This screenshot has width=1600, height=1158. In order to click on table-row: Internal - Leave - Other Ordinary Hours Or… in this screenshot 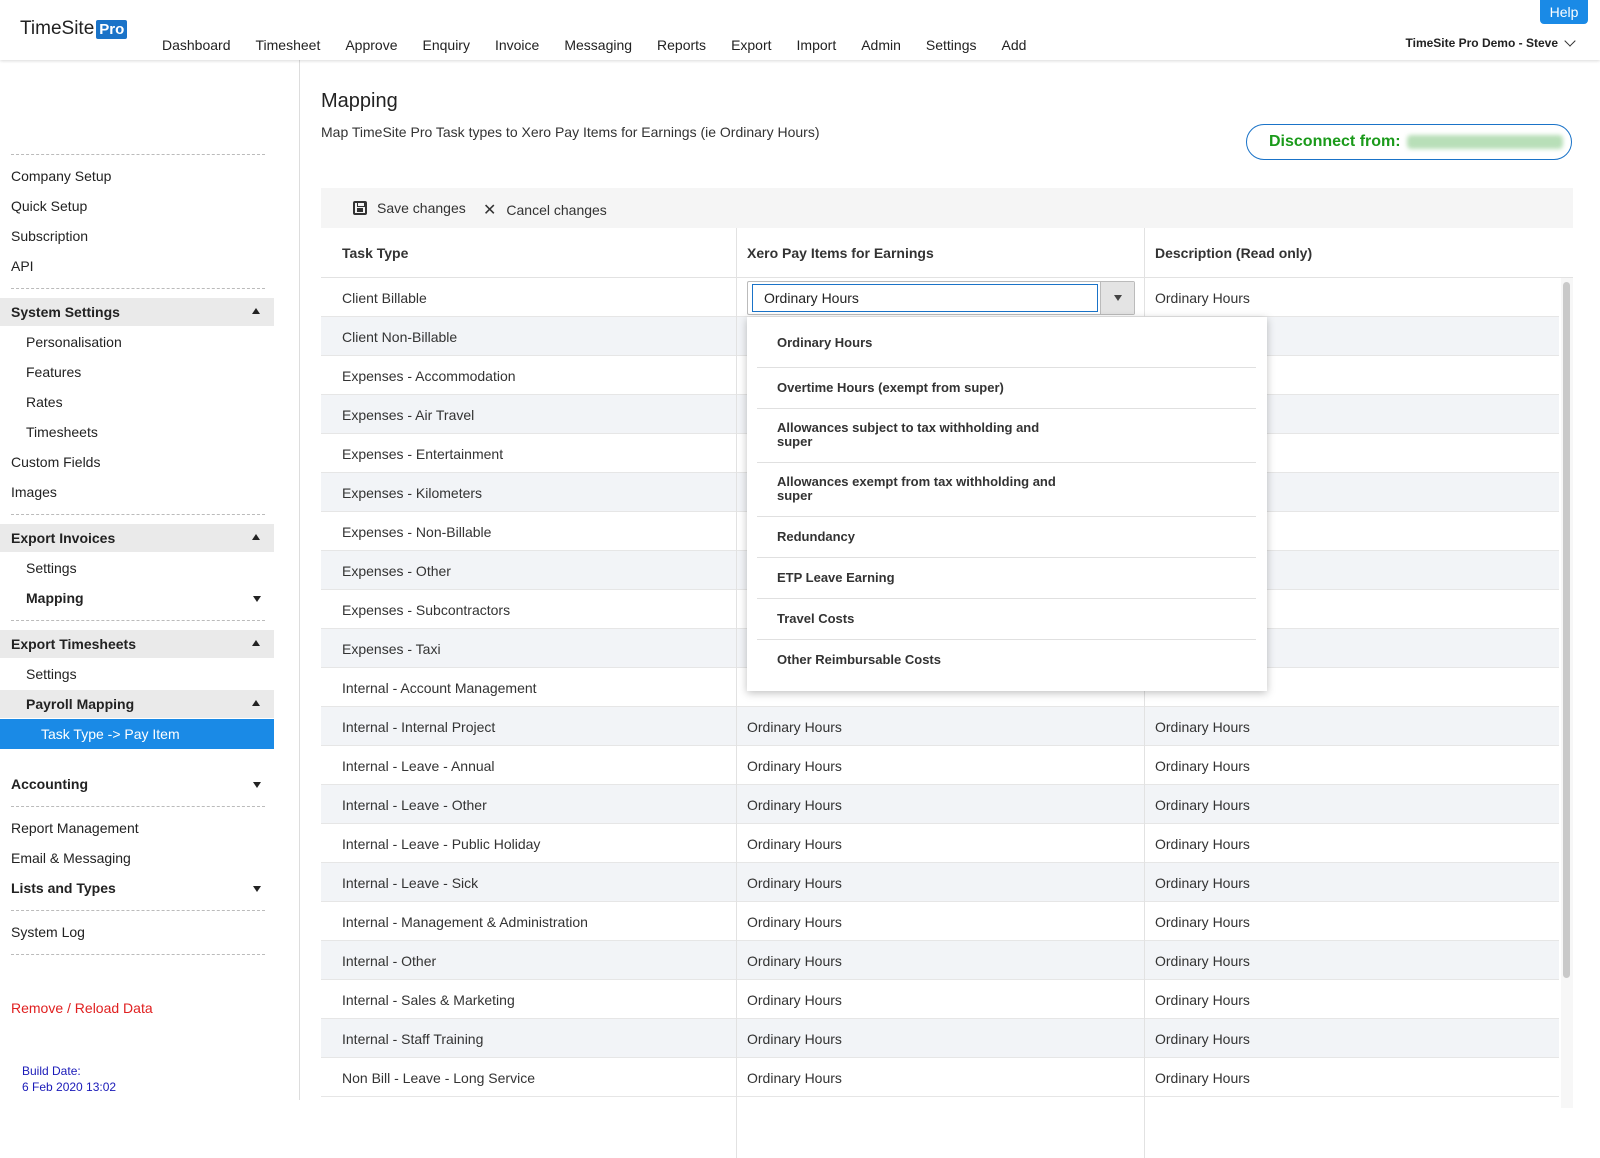, I will do `click(940, 804)`.